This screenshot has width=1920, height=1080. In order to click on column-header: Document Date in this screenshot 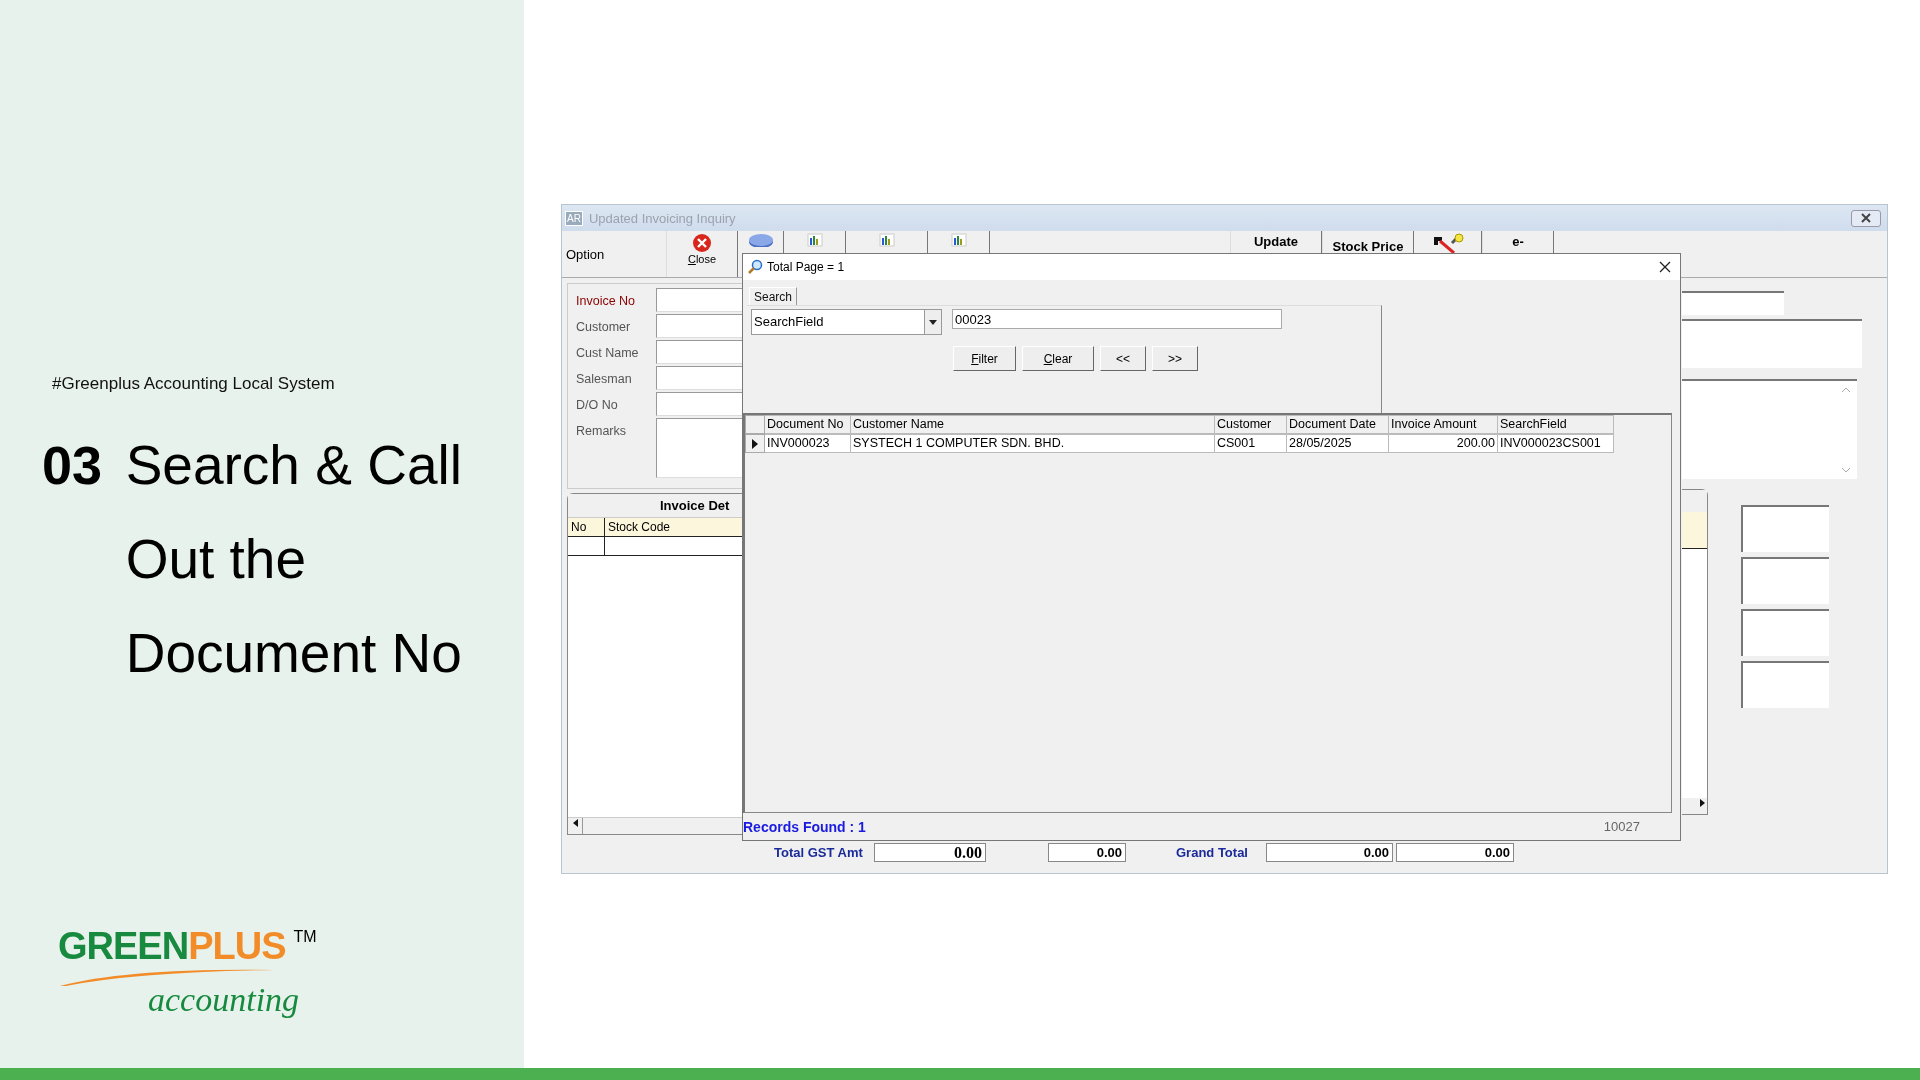, I will do `click(1338, 424)`.